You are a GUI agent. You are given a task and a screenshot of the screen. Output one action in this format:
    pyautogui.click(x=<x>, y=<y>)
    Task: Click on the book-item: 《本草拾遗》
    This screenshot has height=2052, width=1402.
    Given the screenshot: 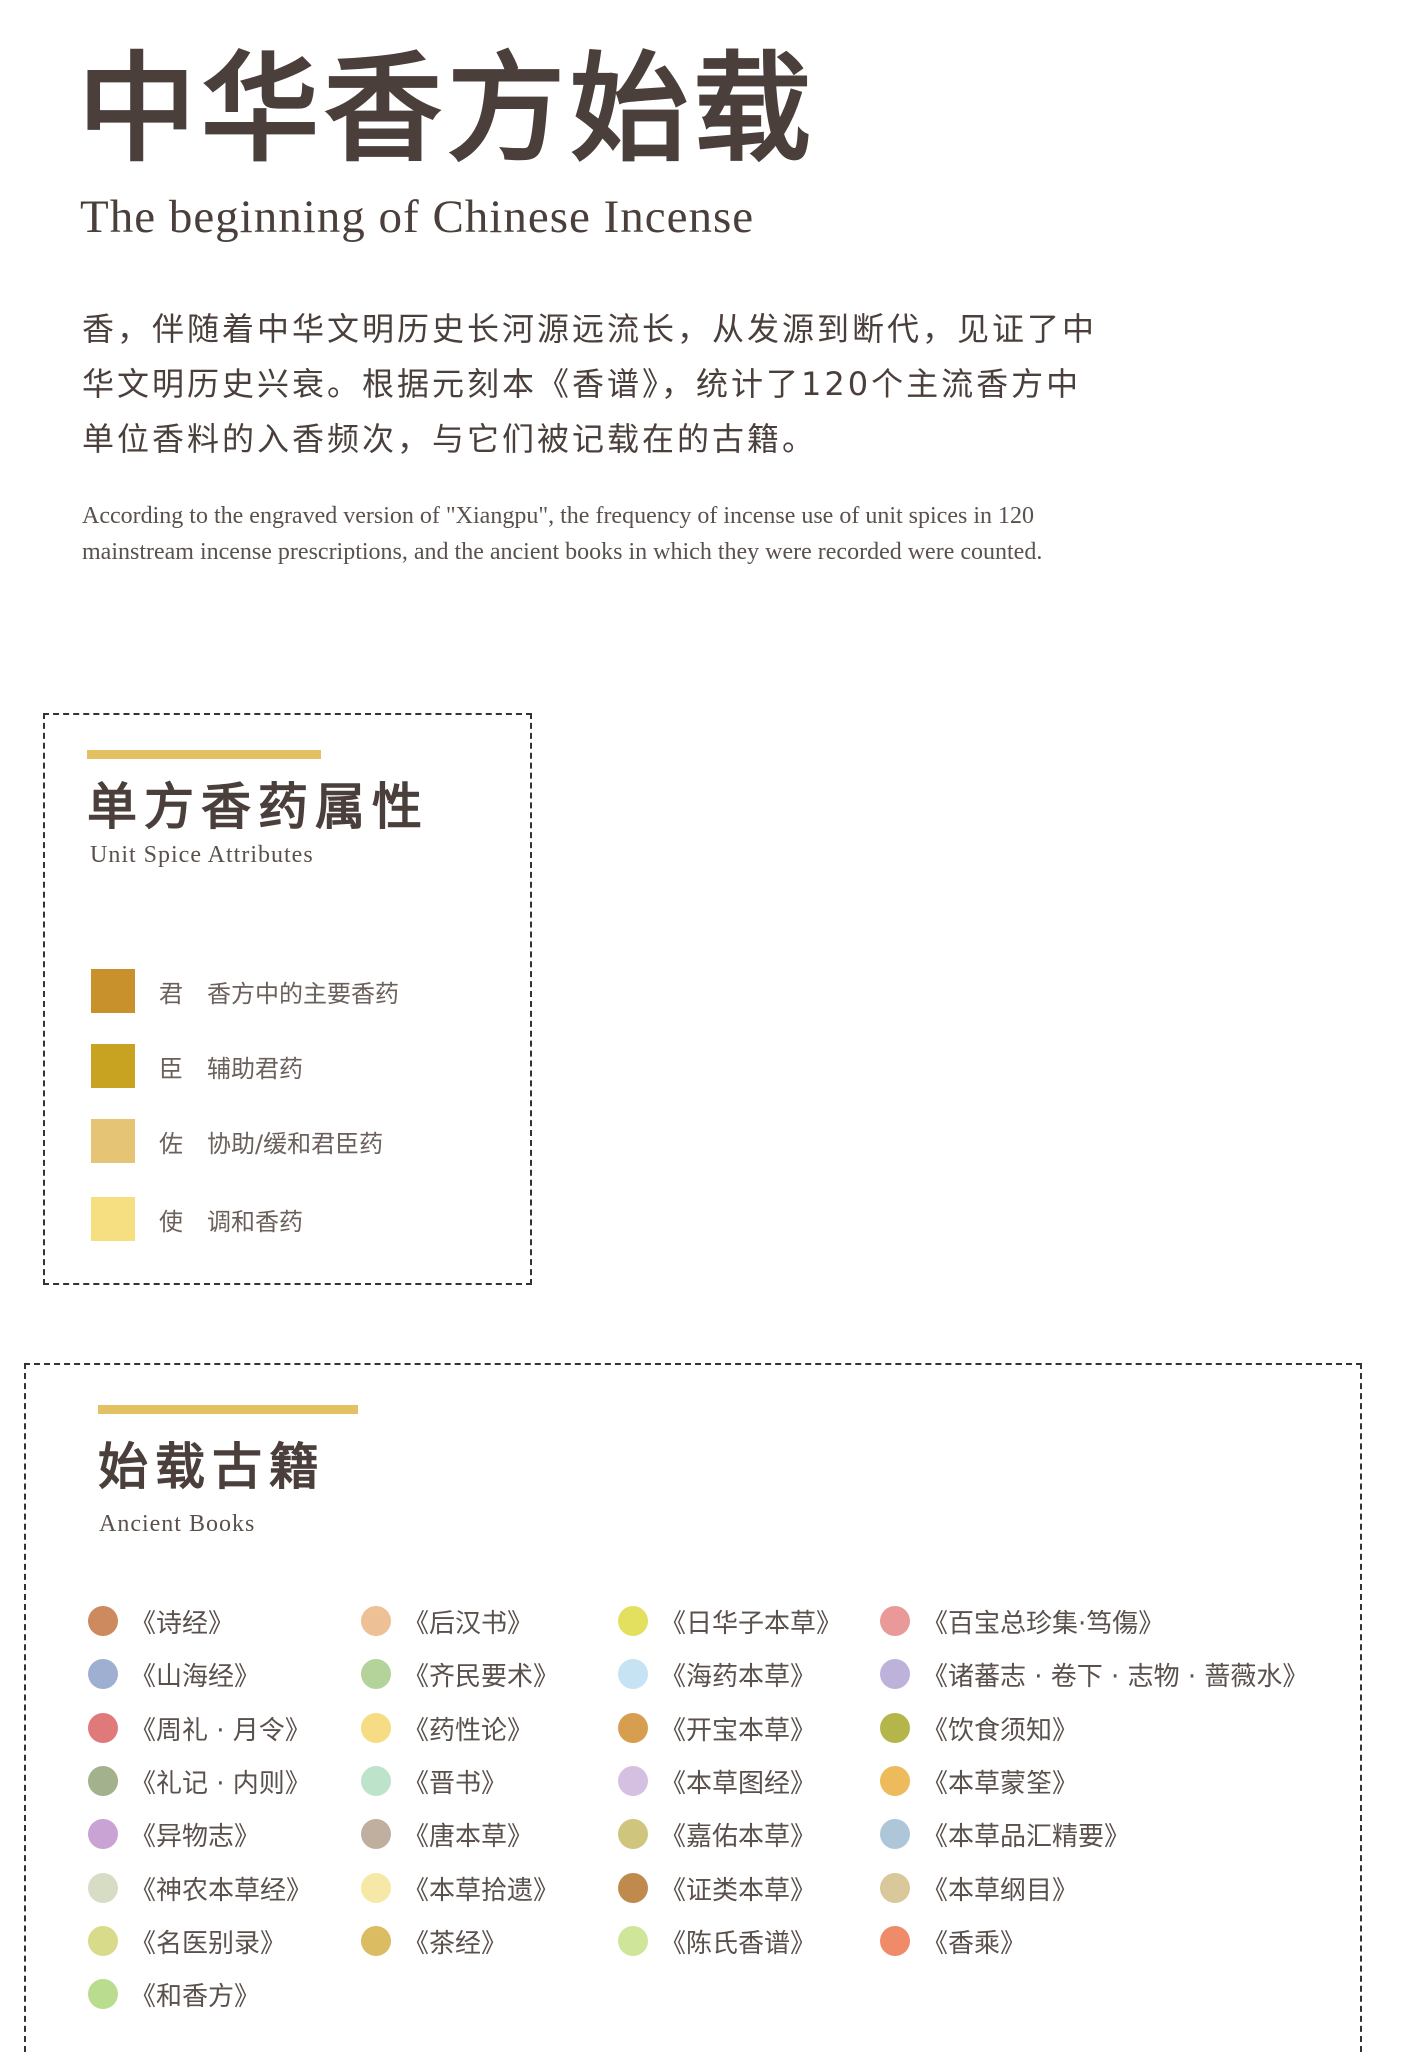 What is the action you would take?
    pyautogui.click(x=460, y=1888)
    